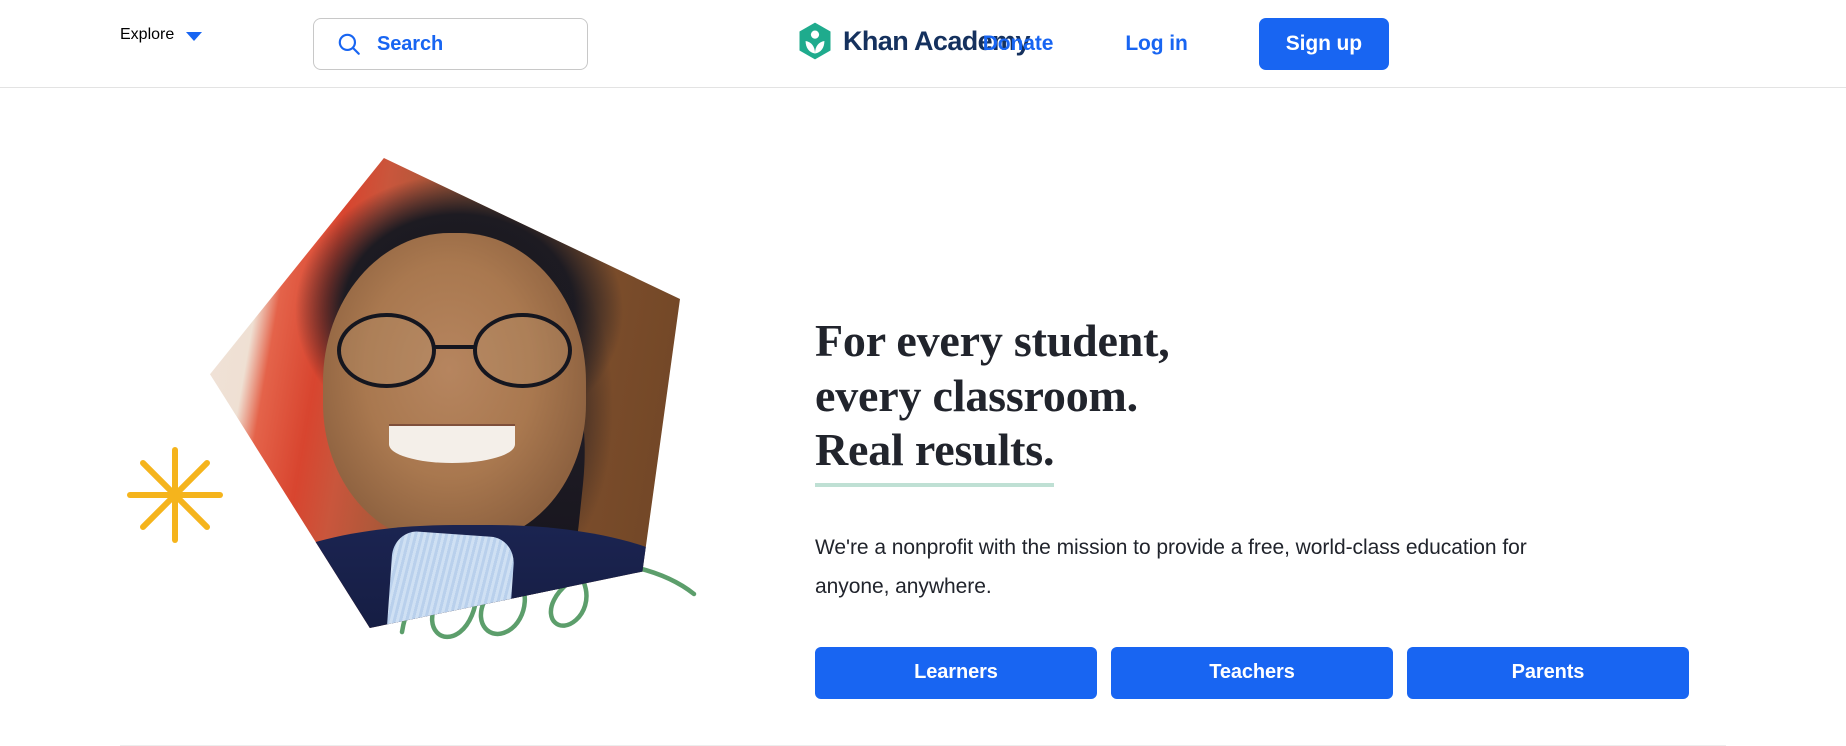 Image resolution: width=1846 pixels, height=746 pixels. Describe the element at coordinates (956, 672) in the screenshot. I see `learners-button: Learners` at that location.